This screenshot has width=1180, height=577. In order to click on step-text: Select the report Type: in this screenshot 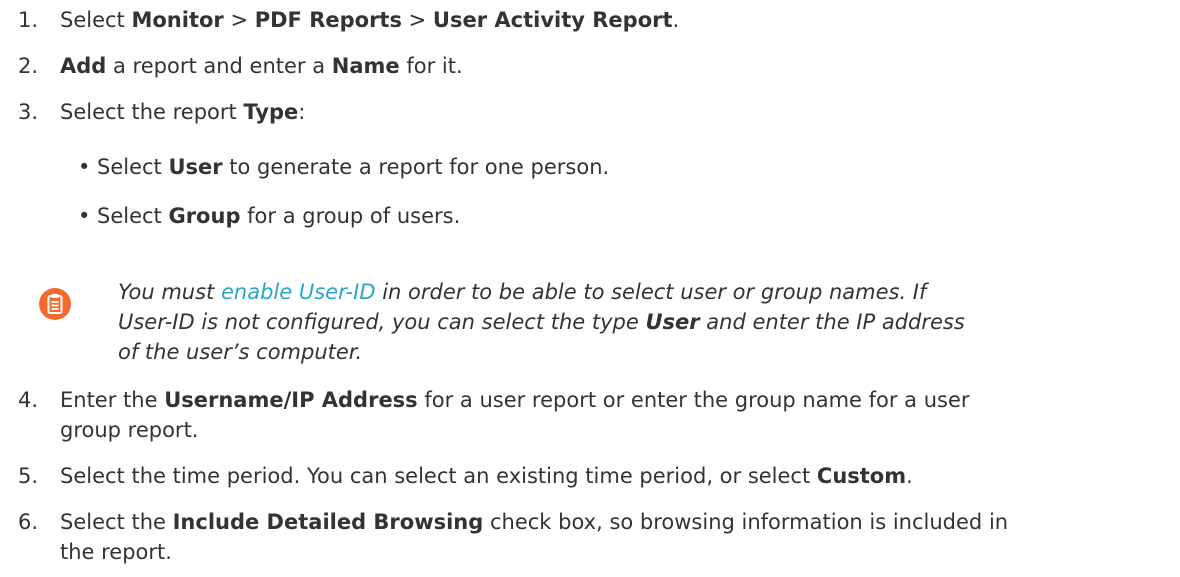, I will do `click(183, 112)`.